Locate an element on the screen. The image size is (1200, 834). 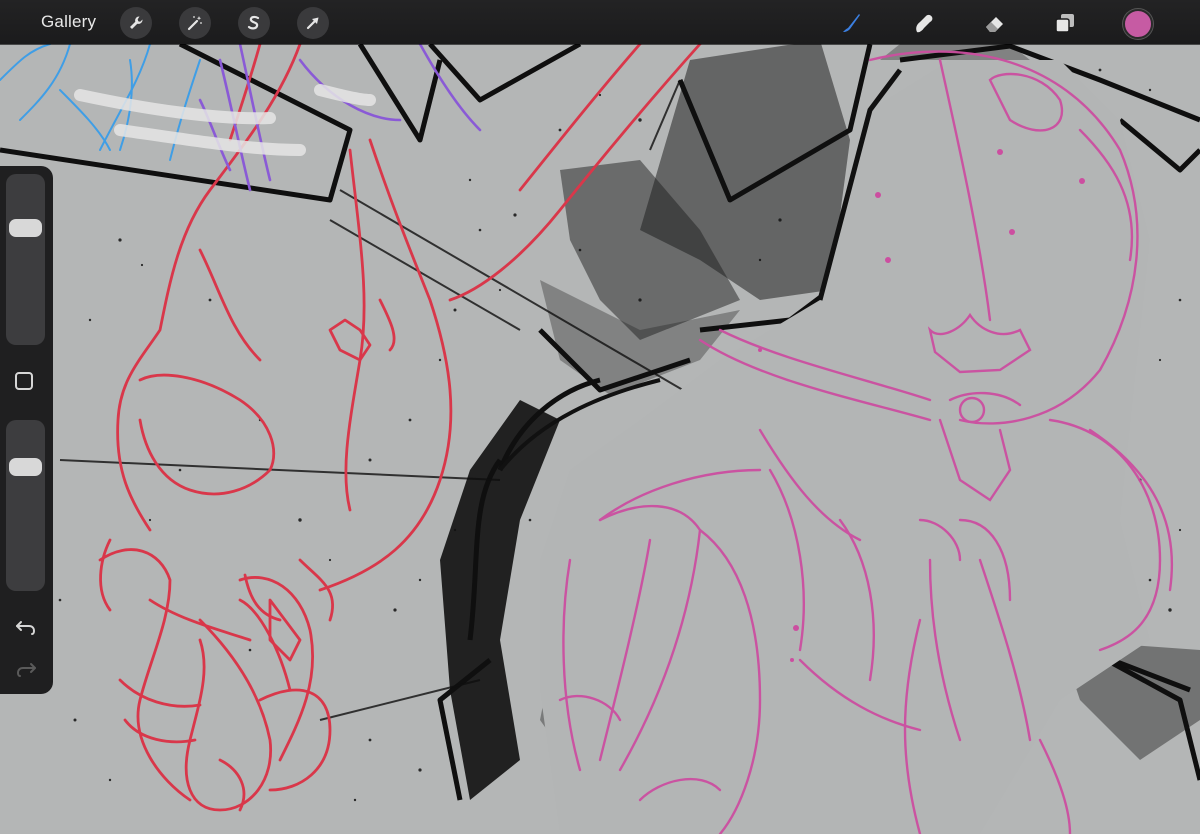
top-toolbar: Gallery is located at coordinates (600, 22).